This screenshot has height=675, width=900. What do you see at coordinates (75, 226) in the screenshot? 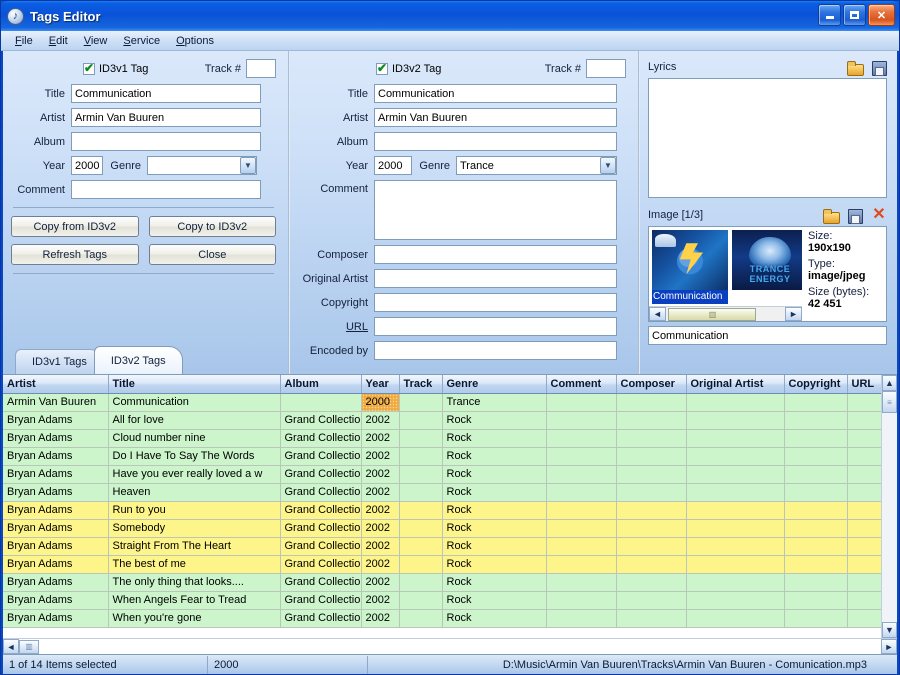
I see `copy-from-id3v2-button: Copy from ID3v2` at bounding box center [75, 226].